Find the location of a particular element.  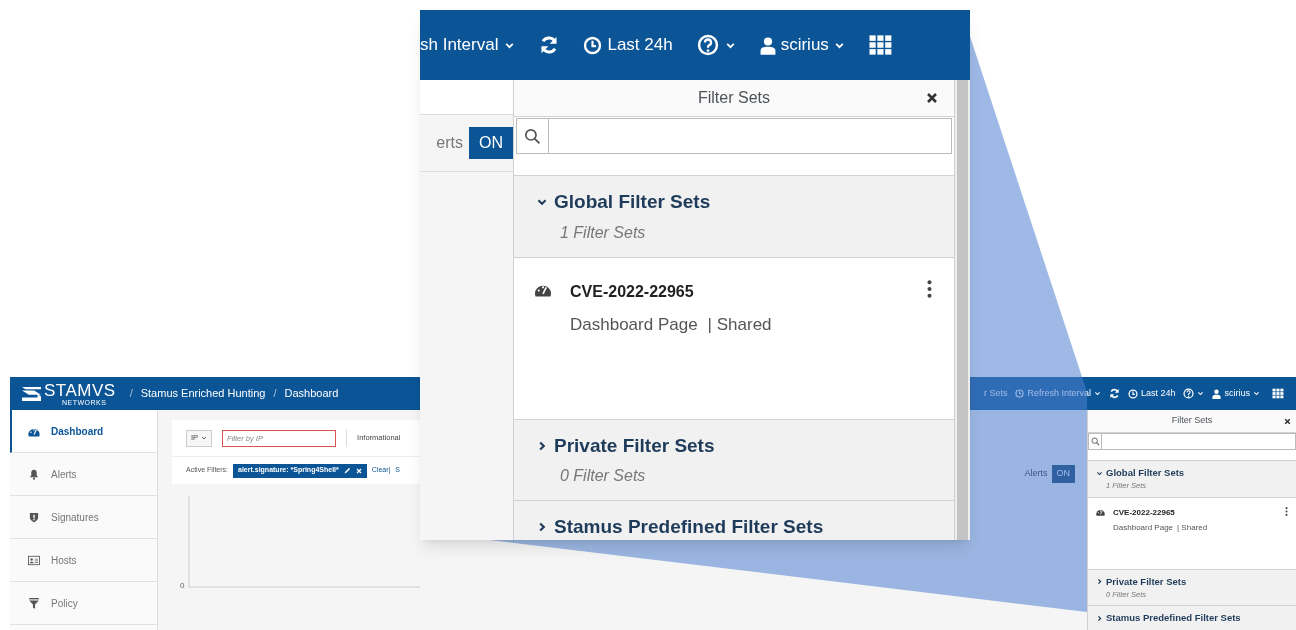

dashboard-icon is located at coordinates (1100, 511).